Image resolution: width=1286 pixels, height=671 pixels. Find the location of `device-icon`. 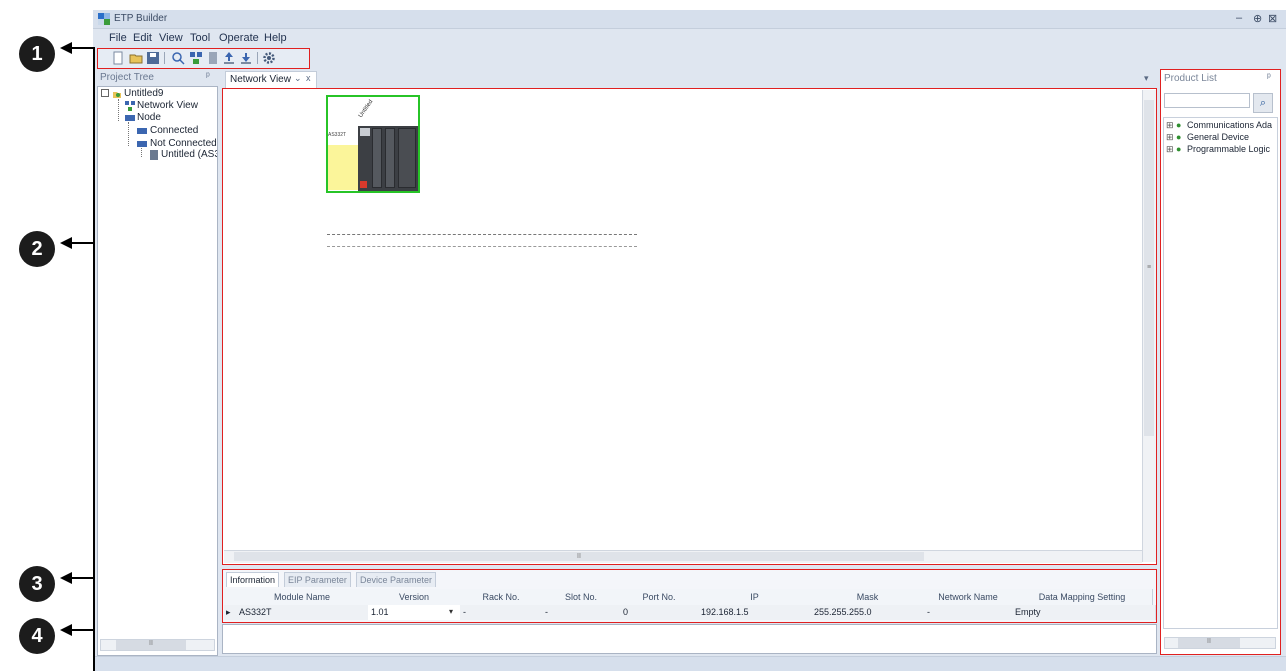

device-icon is located at coordinates (213, 58).